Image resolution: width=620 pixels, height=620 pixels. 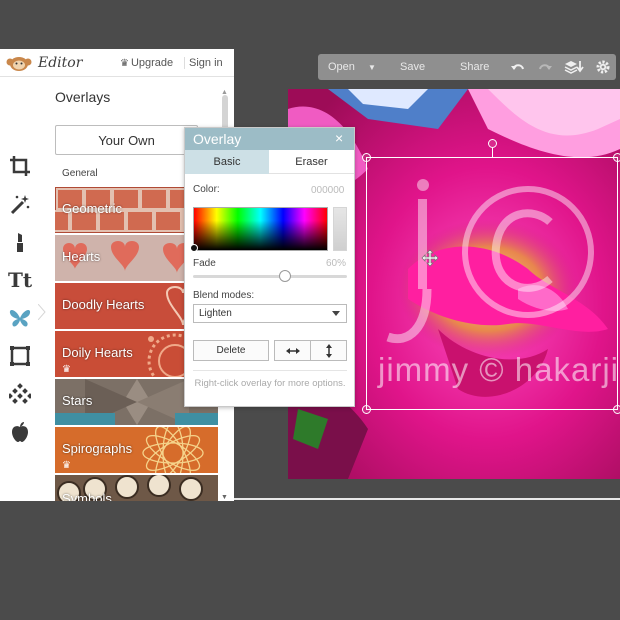 I want to click on resize-handle-top-left, so click(x=366, y=157).